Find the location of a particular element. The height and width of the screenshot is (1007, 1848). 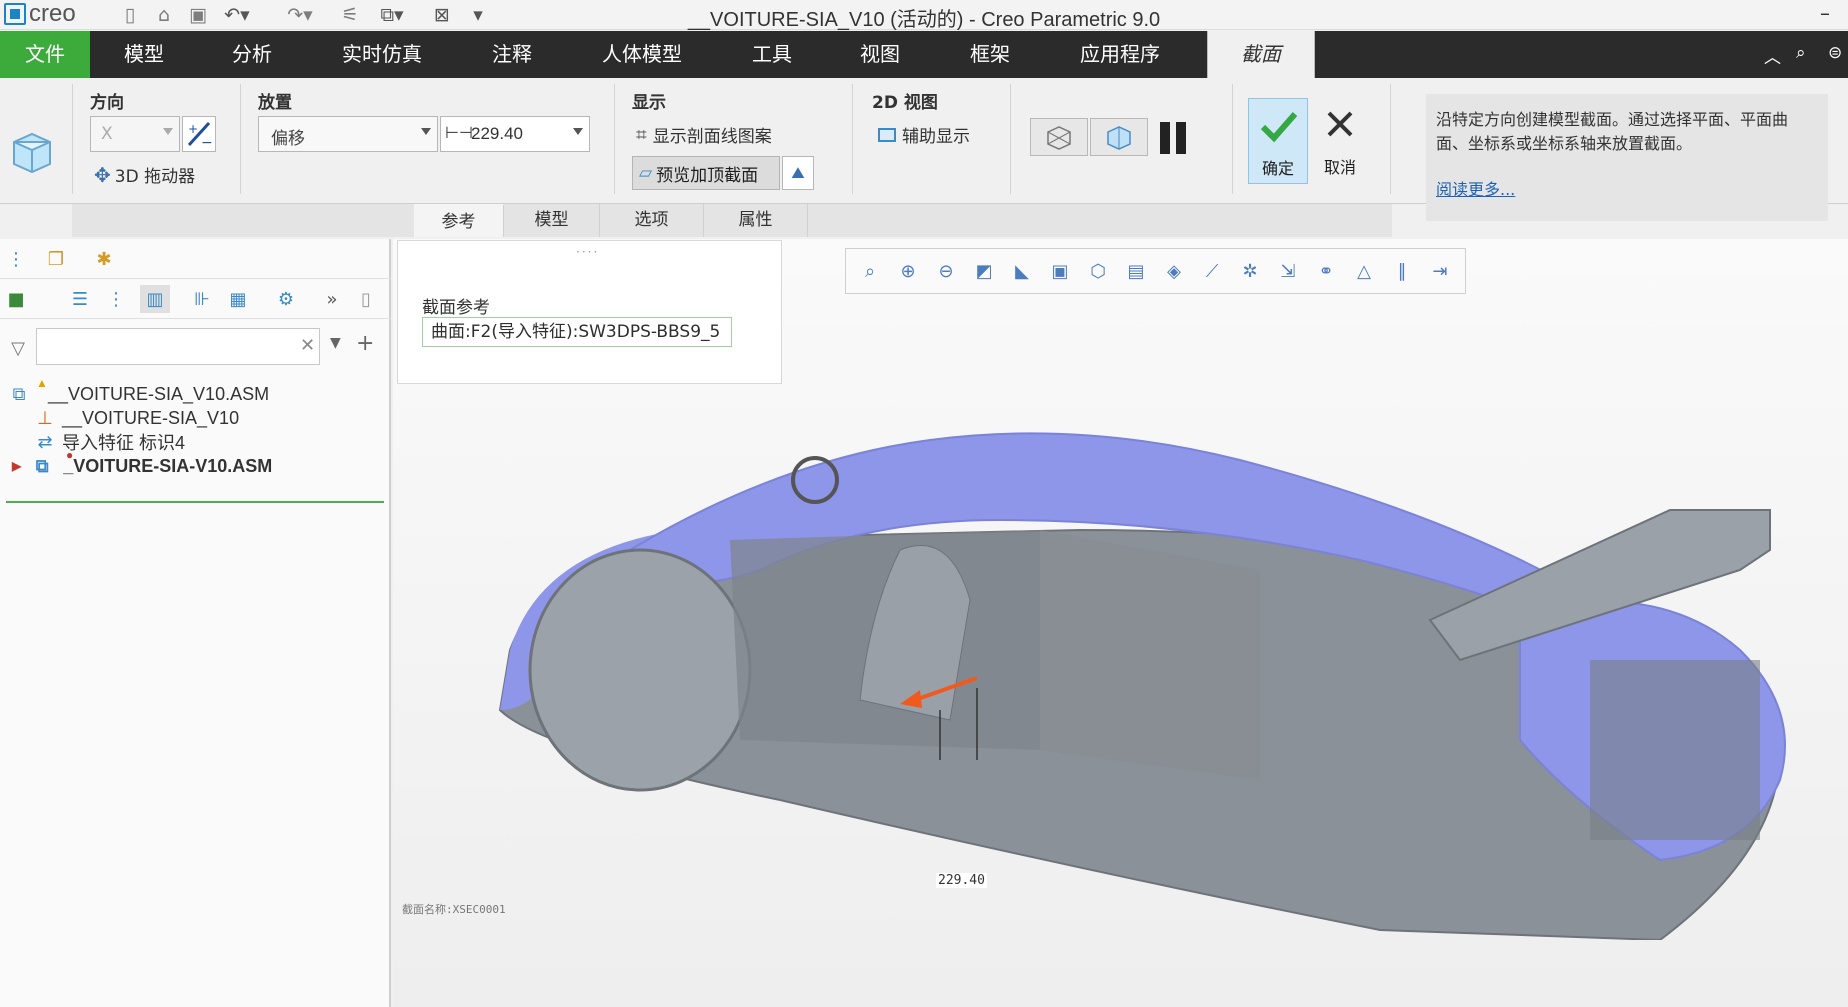

insert-here-marker is located at coordinates (195, 502).